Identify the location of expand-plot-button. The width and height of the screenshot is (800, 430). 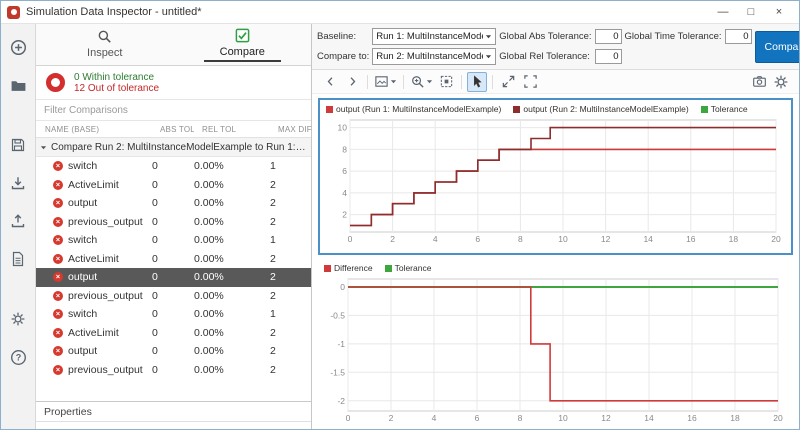
(508, 82).